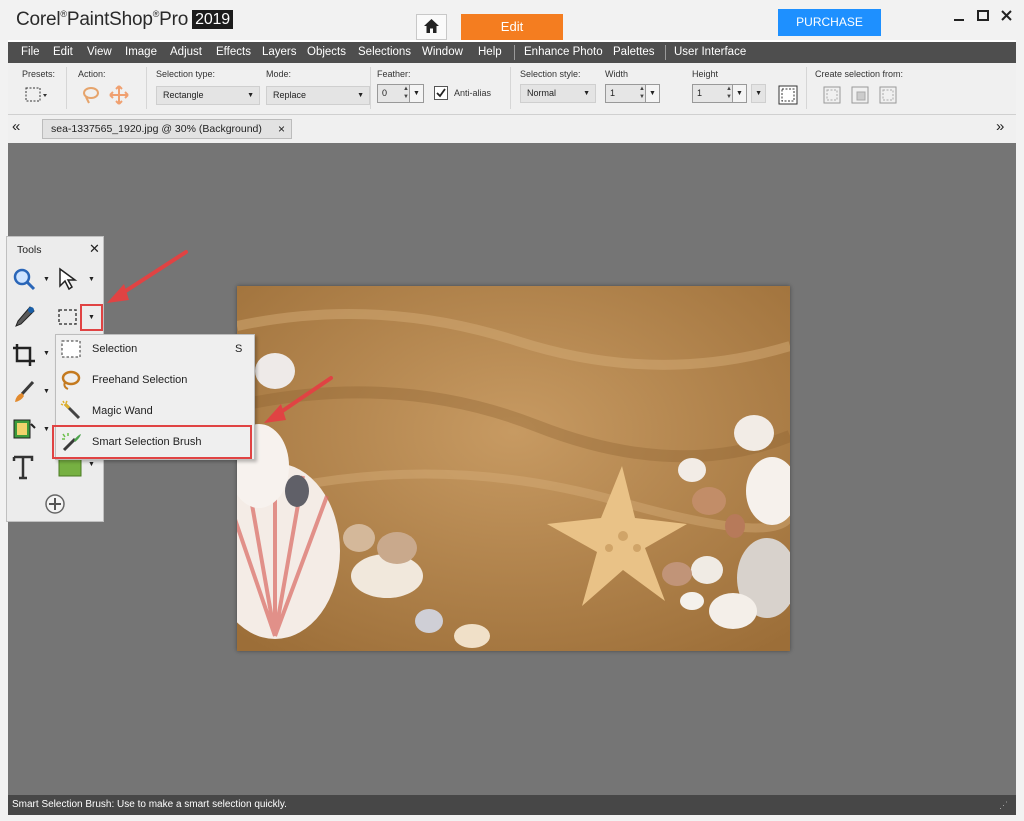 This screenshot has width=1024, height=821. Describe the element at coordinates (558, 93) in the screenshot. I see `selection-style-dropdown: Normal ▼` at that location.